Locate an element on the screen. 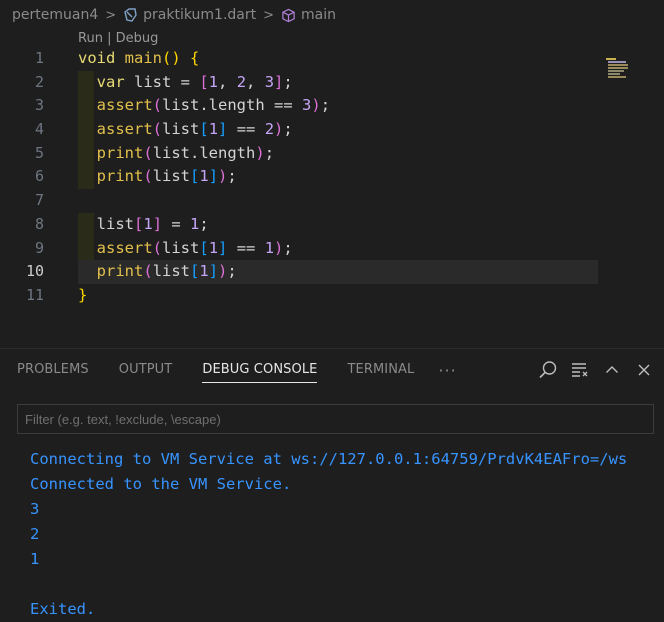  minimap is located at coordinates (618, 69).